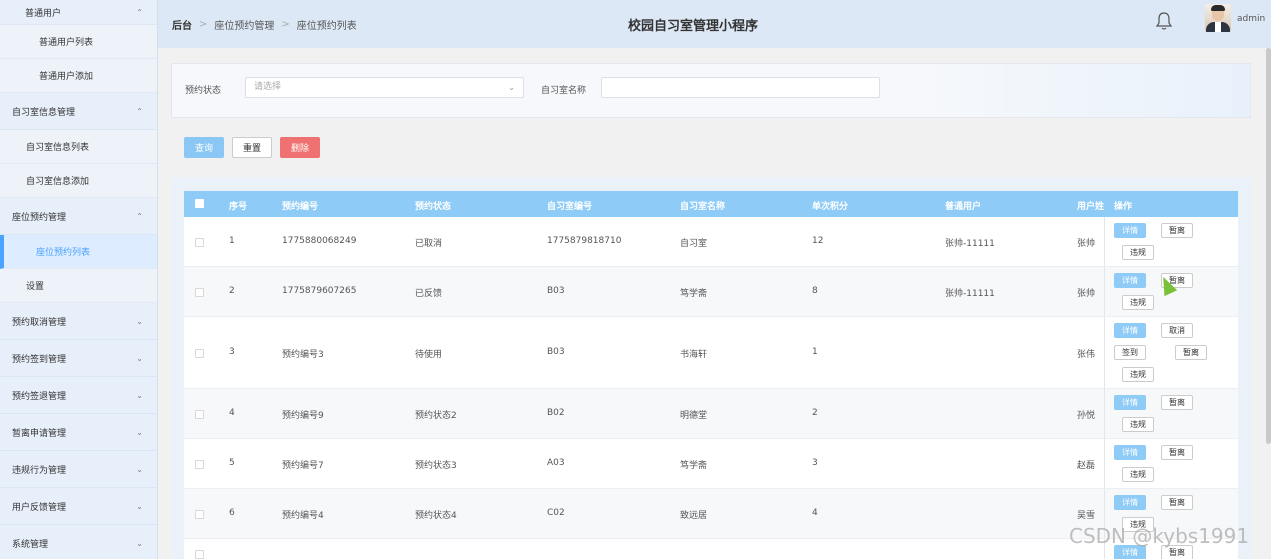  Describe the element at coordinates (429, 244) in the screenshot. I see `cell-status: 已取消` at that location.